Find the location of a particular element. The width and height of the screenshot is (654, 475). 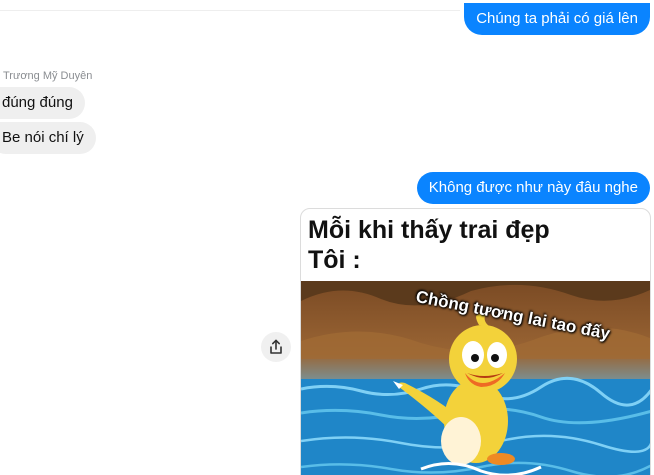

share-icon is located at coordinates (276, 346).